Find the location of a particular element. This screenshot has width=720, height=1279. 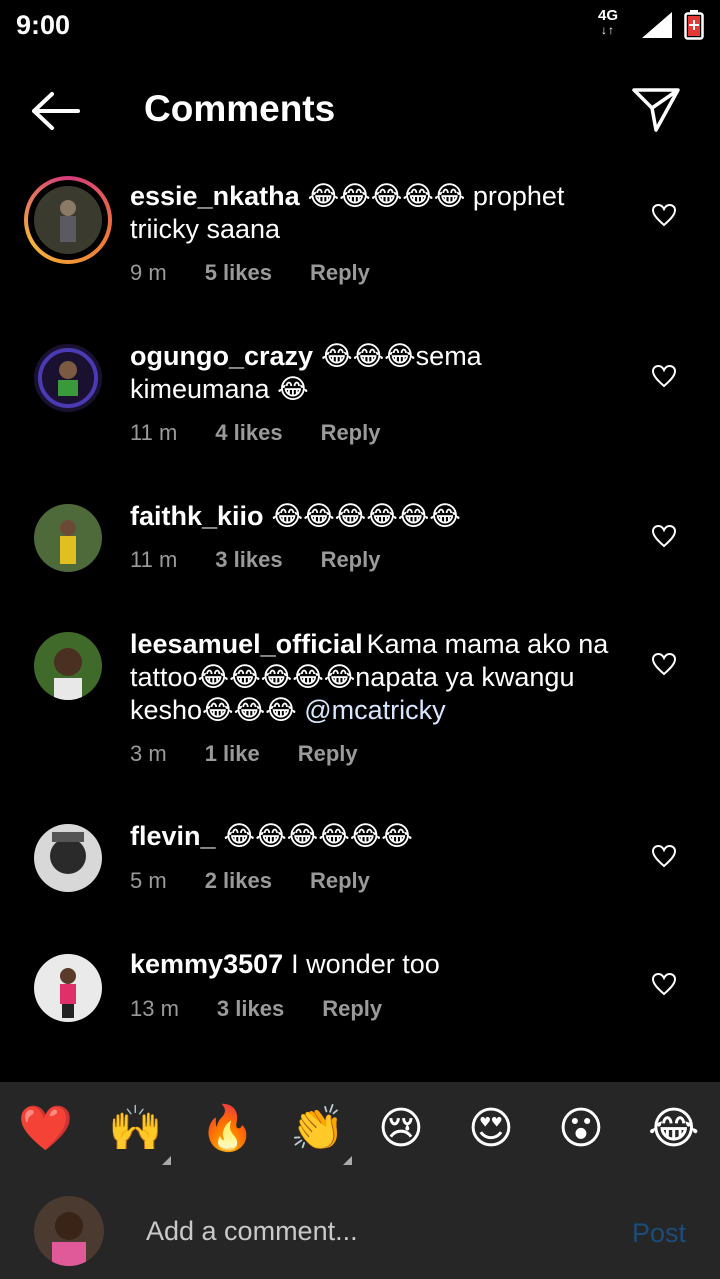

comment-meta: 13 m 3 likes Reply is located at coordinates (275, 1009).